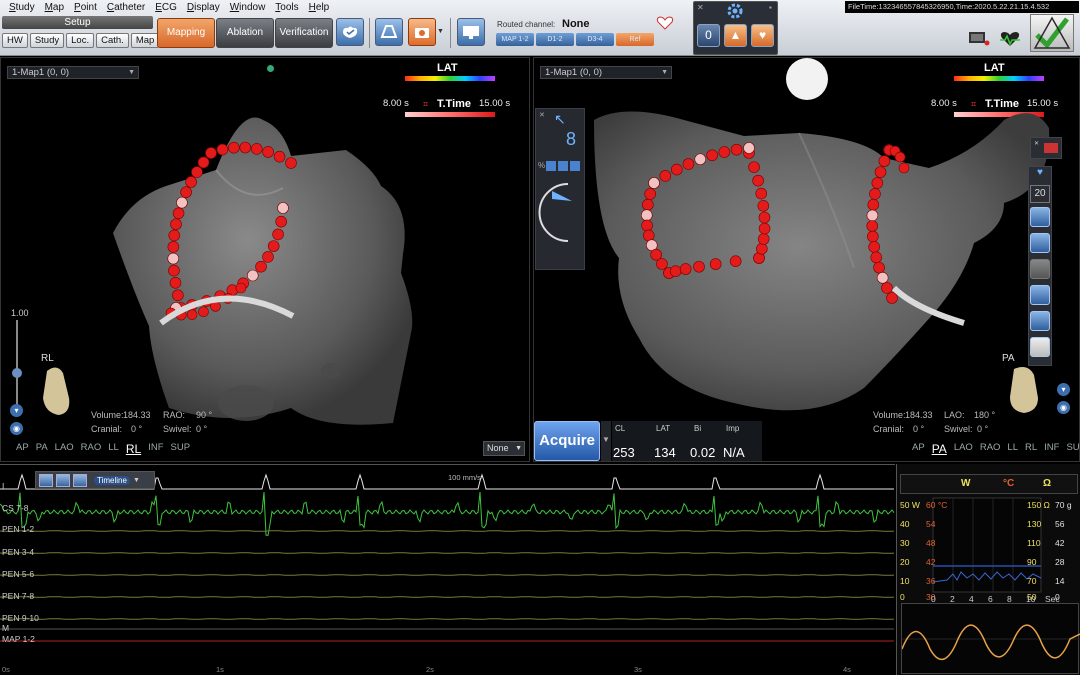  I want to click on freeze-icon, so click(80, 480).